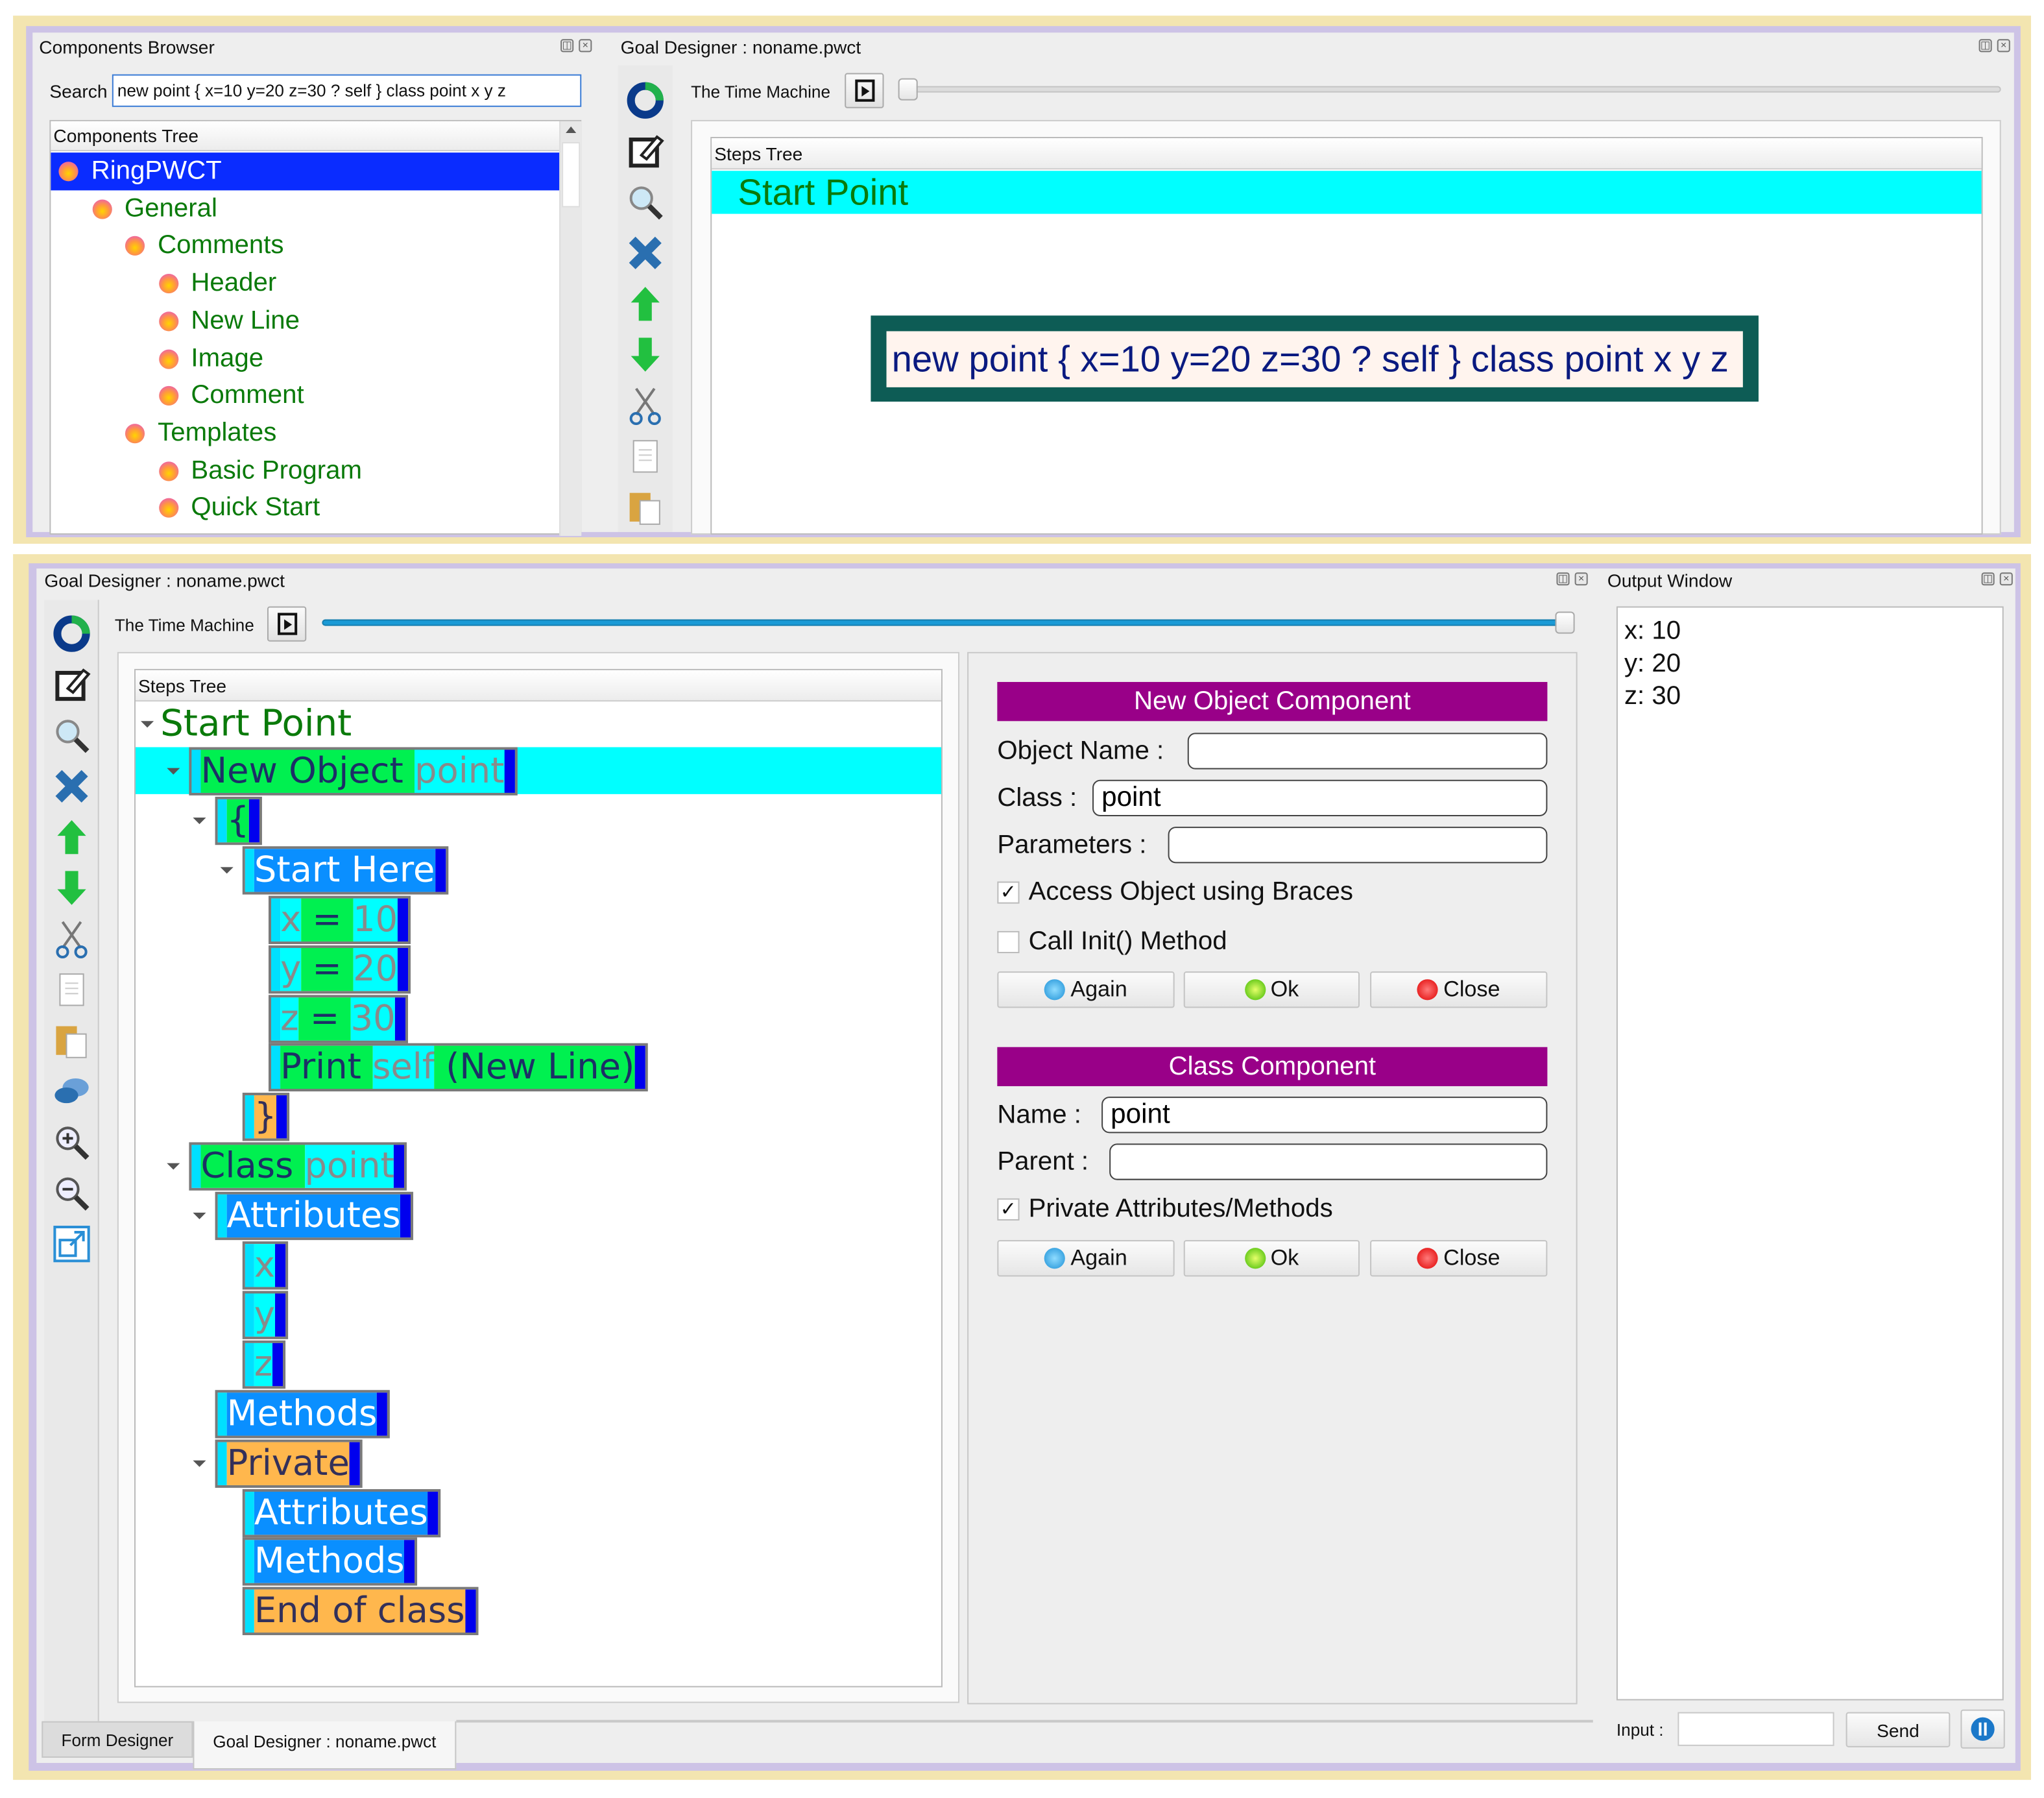  I want to click on step-node: y, so click(265, 1315).